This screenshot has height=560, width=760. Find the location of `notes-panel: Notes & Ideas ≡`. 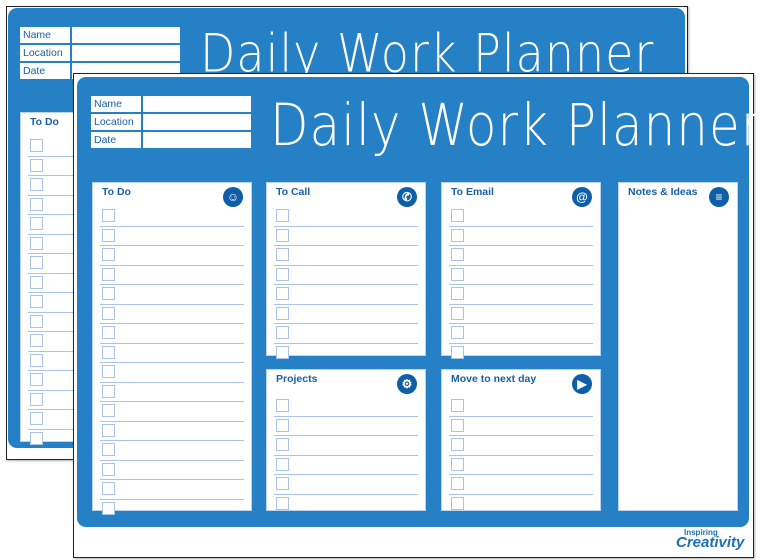

notes-panel: Notes & Ideas ≡ is located at coordinates (678, 346).